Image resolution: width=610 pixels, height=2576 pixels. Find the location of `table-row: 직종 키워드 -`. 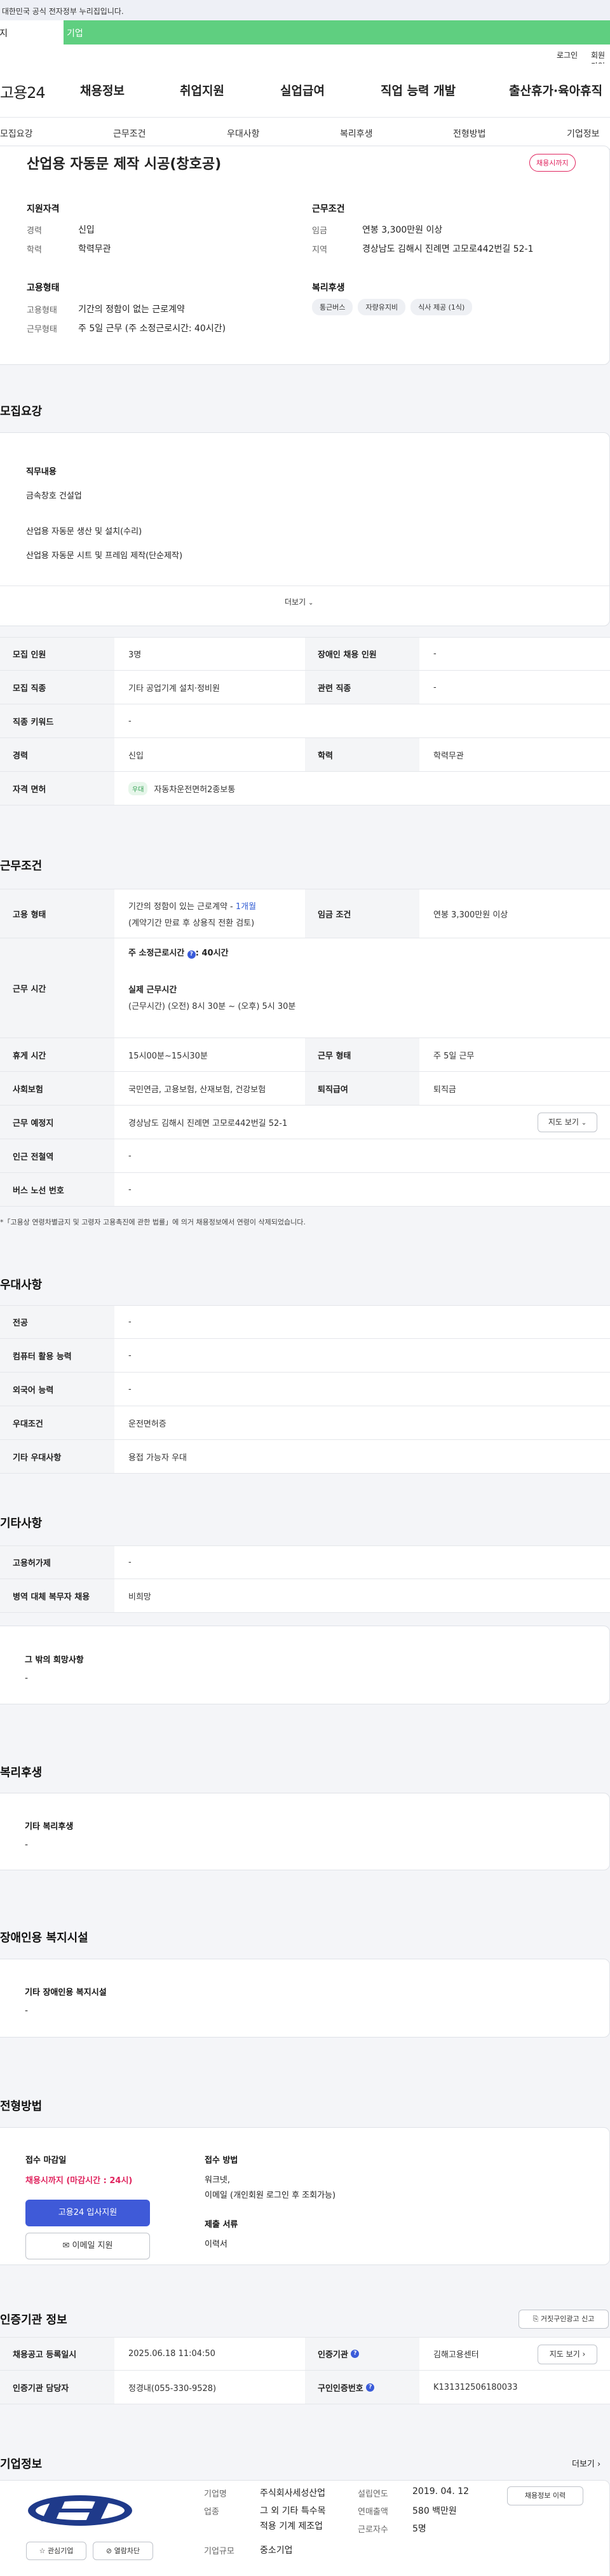

table-row: 직종 키워드 - is located at coordinates (305, 721).